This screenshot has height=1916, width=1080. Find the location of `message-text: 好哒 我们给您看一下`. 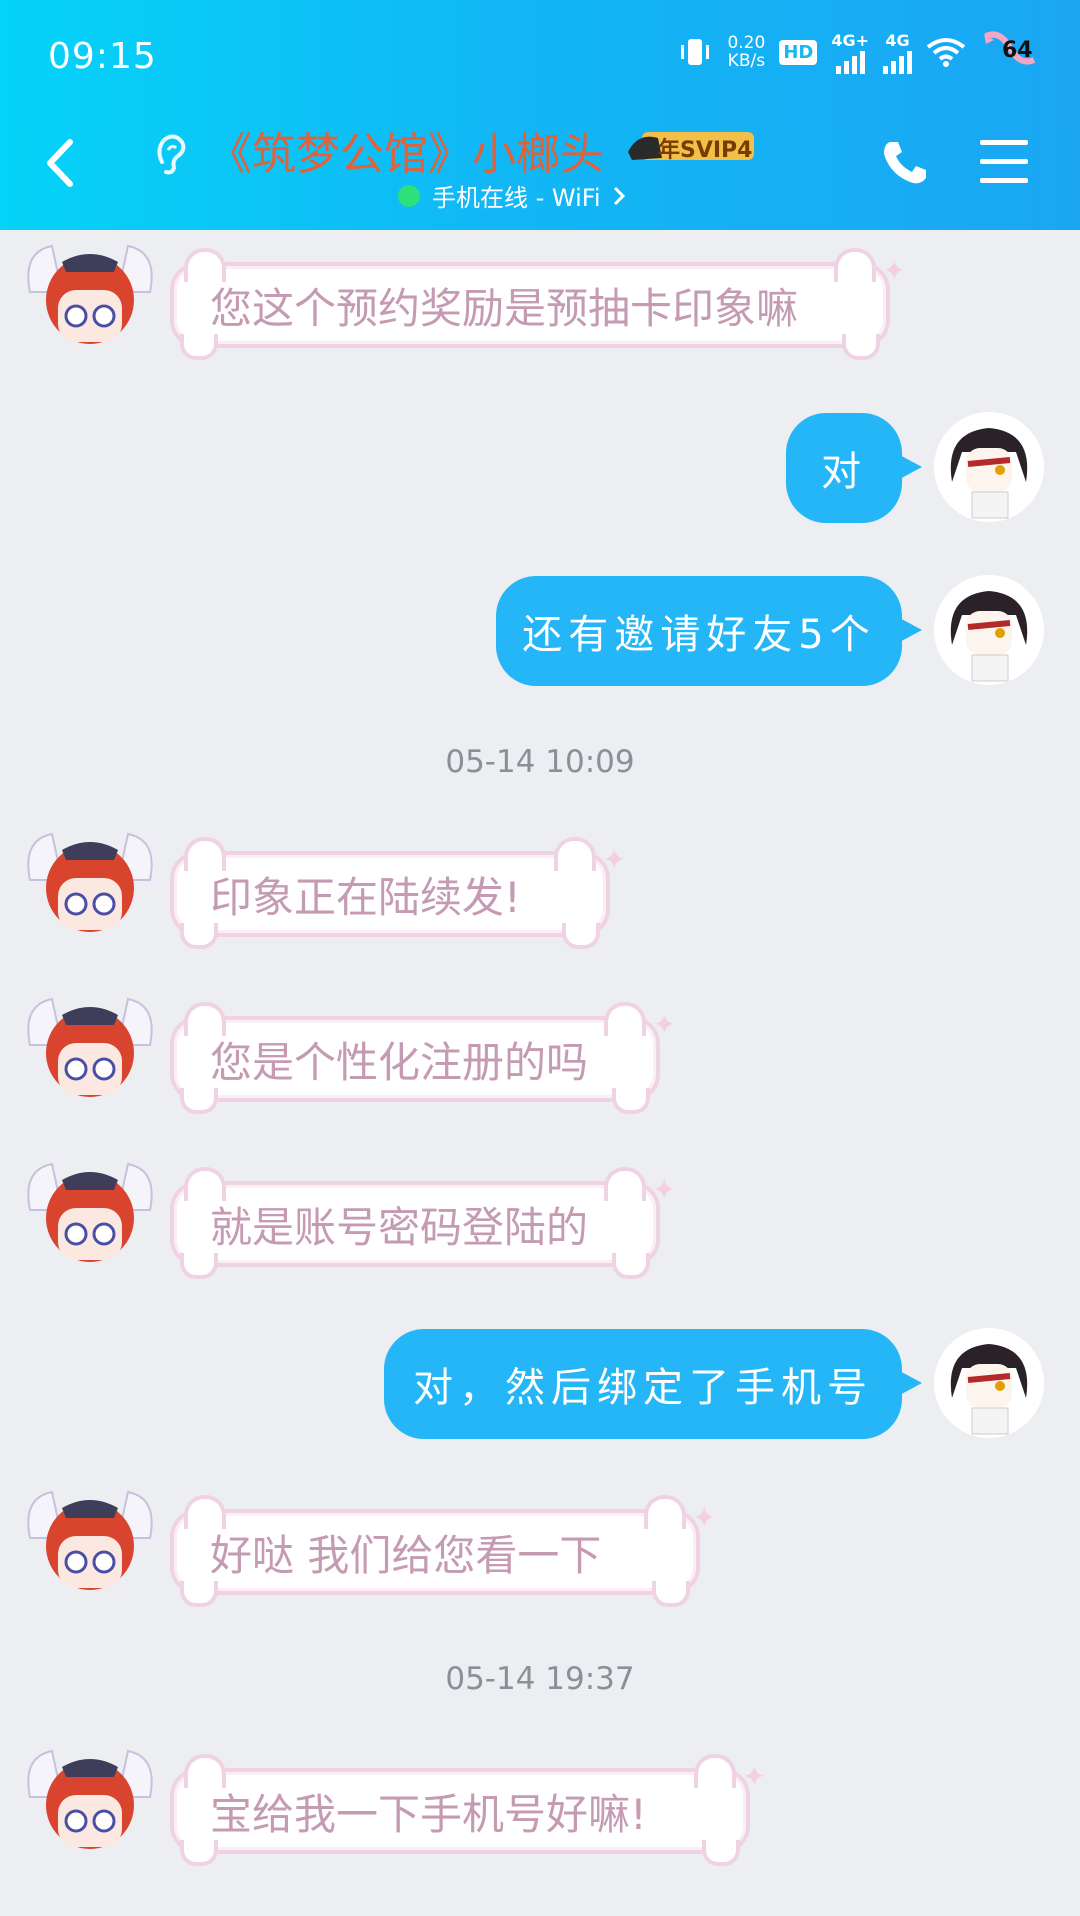

message-text: 好哒 我们给您看一下 is located at coordinates (406, 1555).